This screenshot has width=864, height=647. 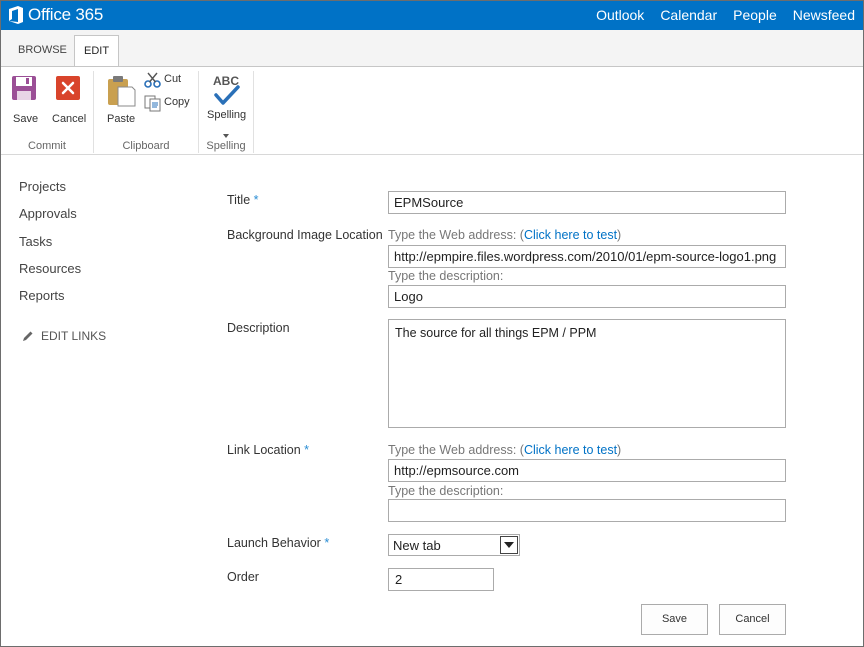 I want to click on description-label: Description, so click(x=258, y=328).